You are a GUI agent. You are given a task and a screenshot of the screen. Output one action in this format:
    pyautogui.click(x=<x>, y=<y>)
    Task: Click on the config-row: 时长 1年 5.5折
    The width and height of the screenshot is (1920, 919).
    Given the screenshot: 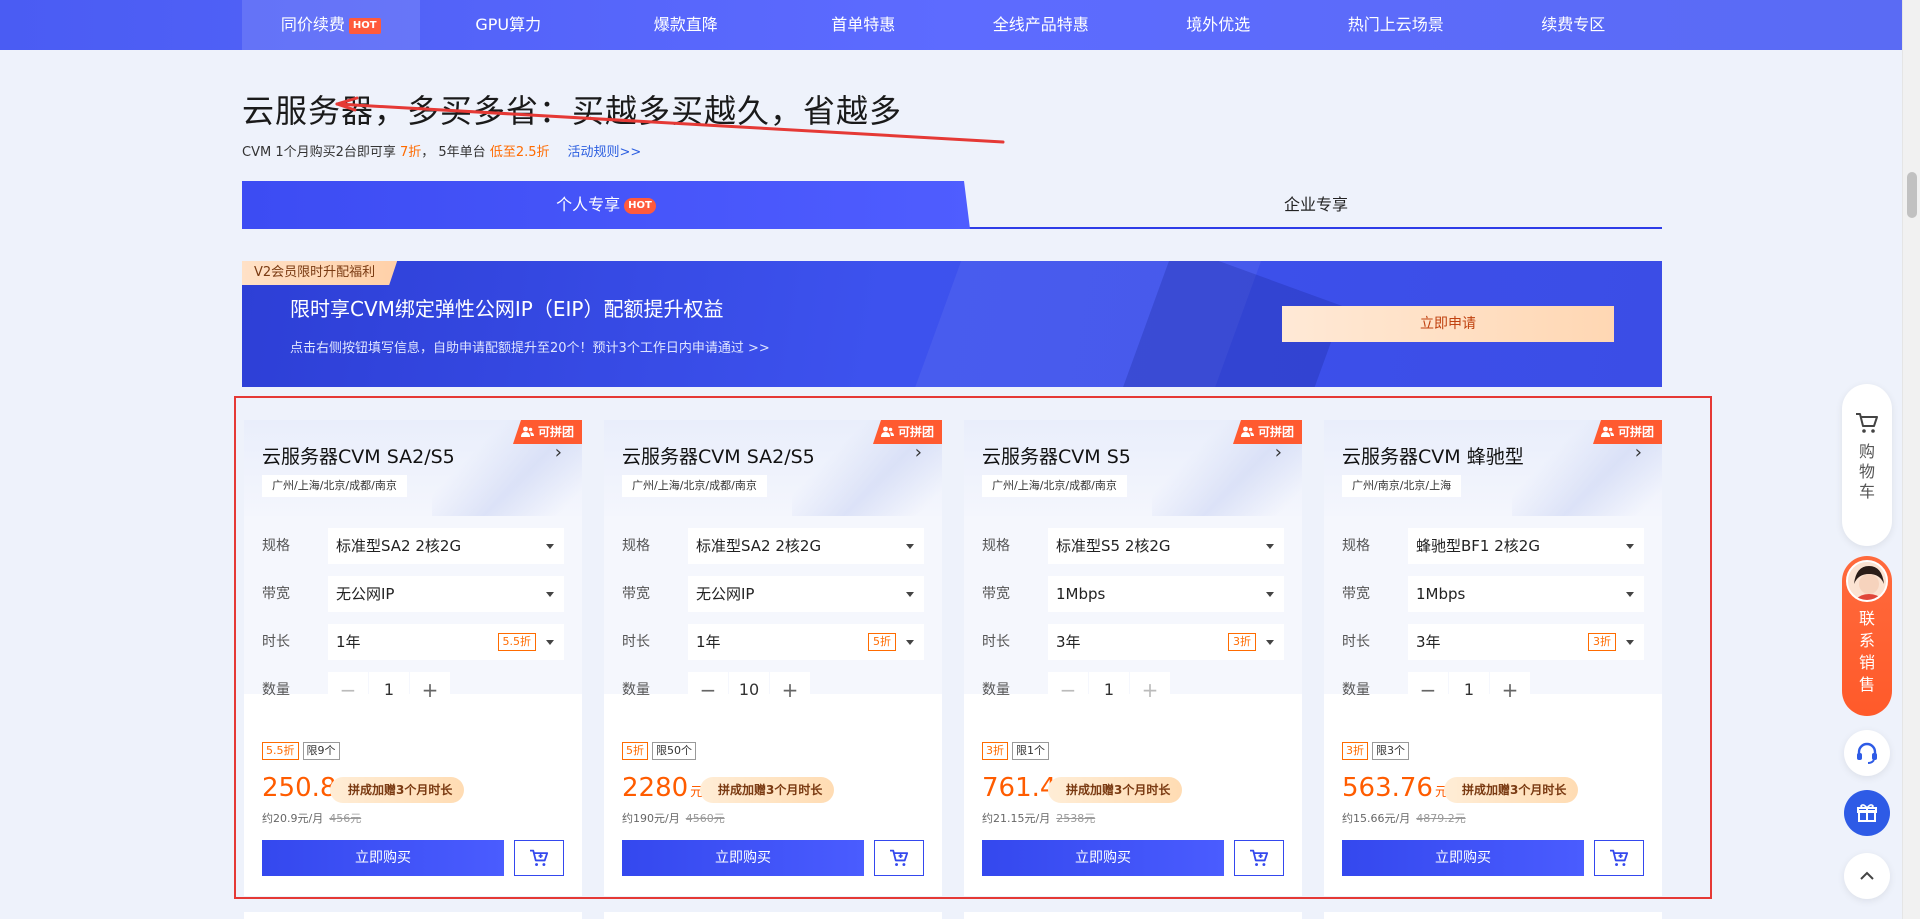 What is the action you would take?
    pyautogui.click(x=413, y=642)
    